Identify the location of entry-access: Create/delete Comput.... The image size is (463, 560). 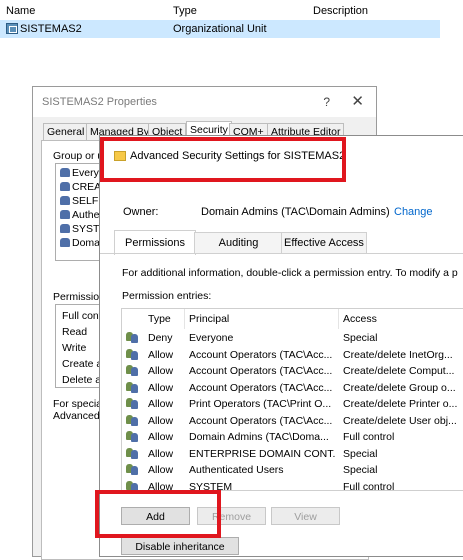
(399, 371).